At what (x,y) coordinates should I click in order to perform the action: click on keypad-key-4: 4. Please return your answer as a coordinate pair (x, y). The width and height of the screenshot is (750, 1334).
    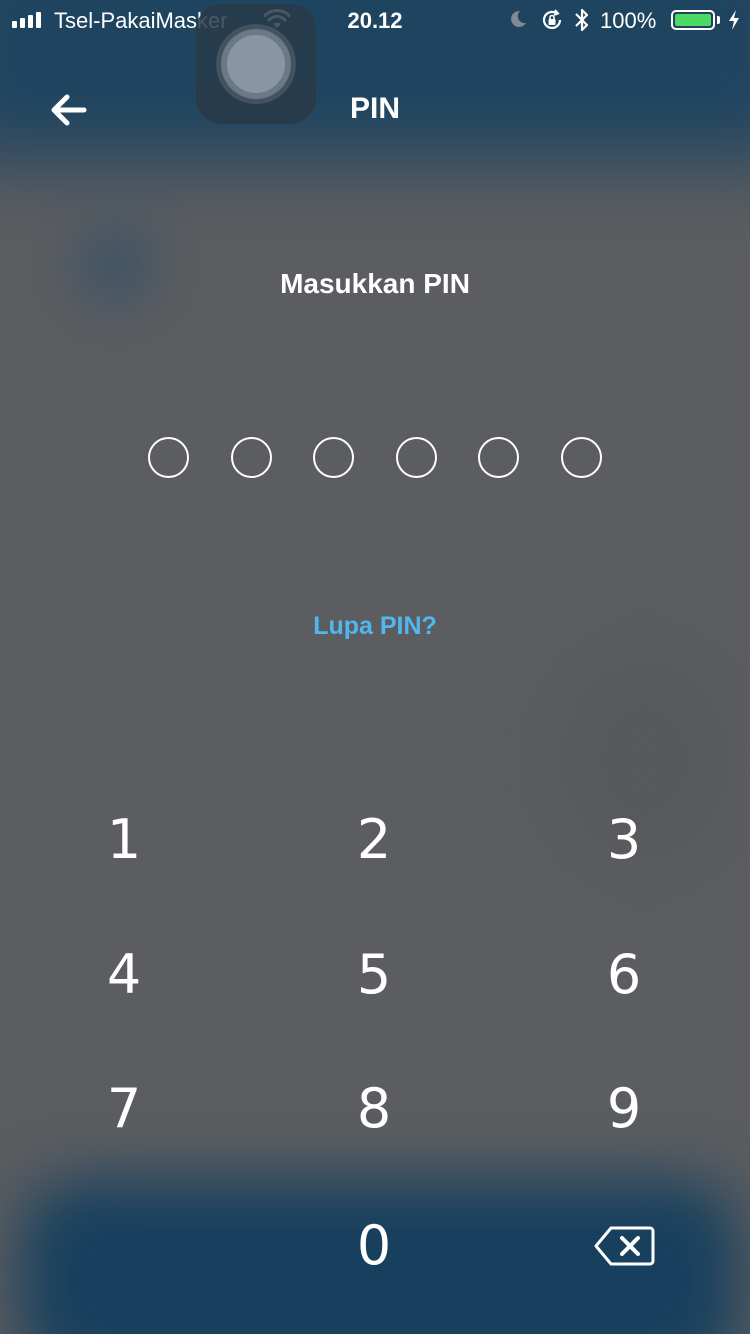
    Looking at the image, I should click on (124, 974).